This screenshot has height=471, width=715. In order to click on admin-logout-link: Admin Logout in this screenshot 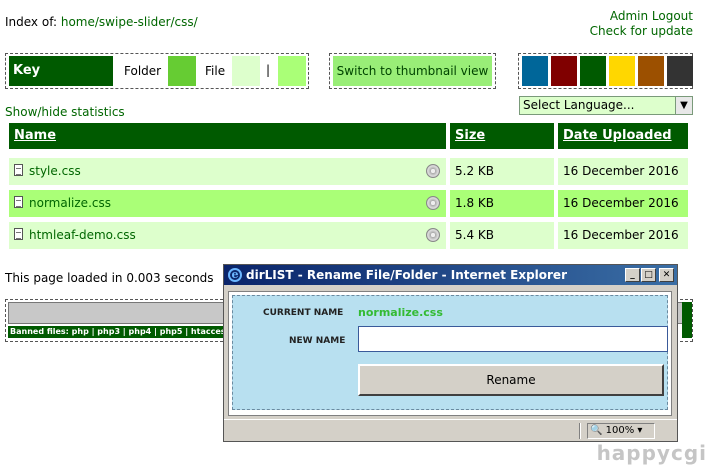, I will do `click(651, 16)`.